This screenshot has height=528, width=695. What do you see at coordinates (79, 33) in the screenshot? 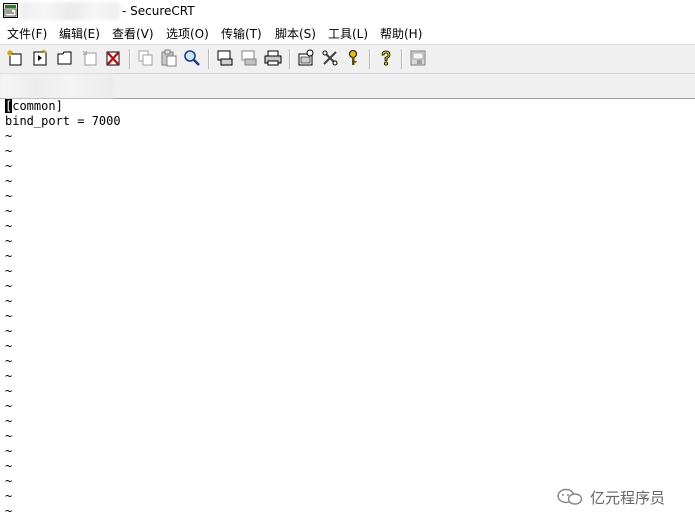
I see `menu-edit: 编辑(E)` at bounding box center [79, 33].